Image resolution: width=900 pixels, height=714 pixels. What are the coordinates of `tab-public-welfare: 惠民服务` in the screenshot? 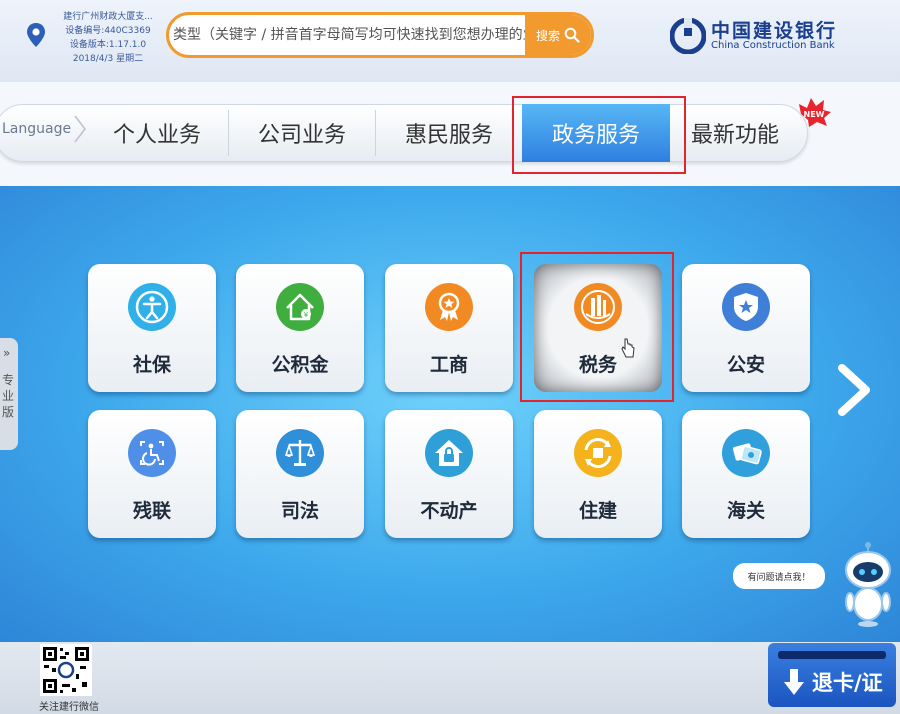 It's located at (449, 133).